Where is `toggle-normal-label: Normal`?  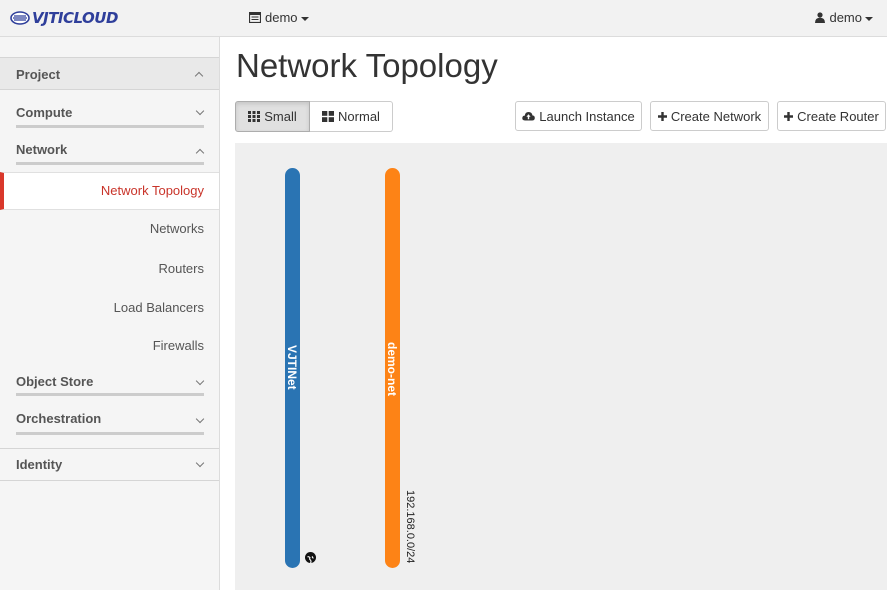 toggle-normal-label: Normal is located at coordinates (359, 116).